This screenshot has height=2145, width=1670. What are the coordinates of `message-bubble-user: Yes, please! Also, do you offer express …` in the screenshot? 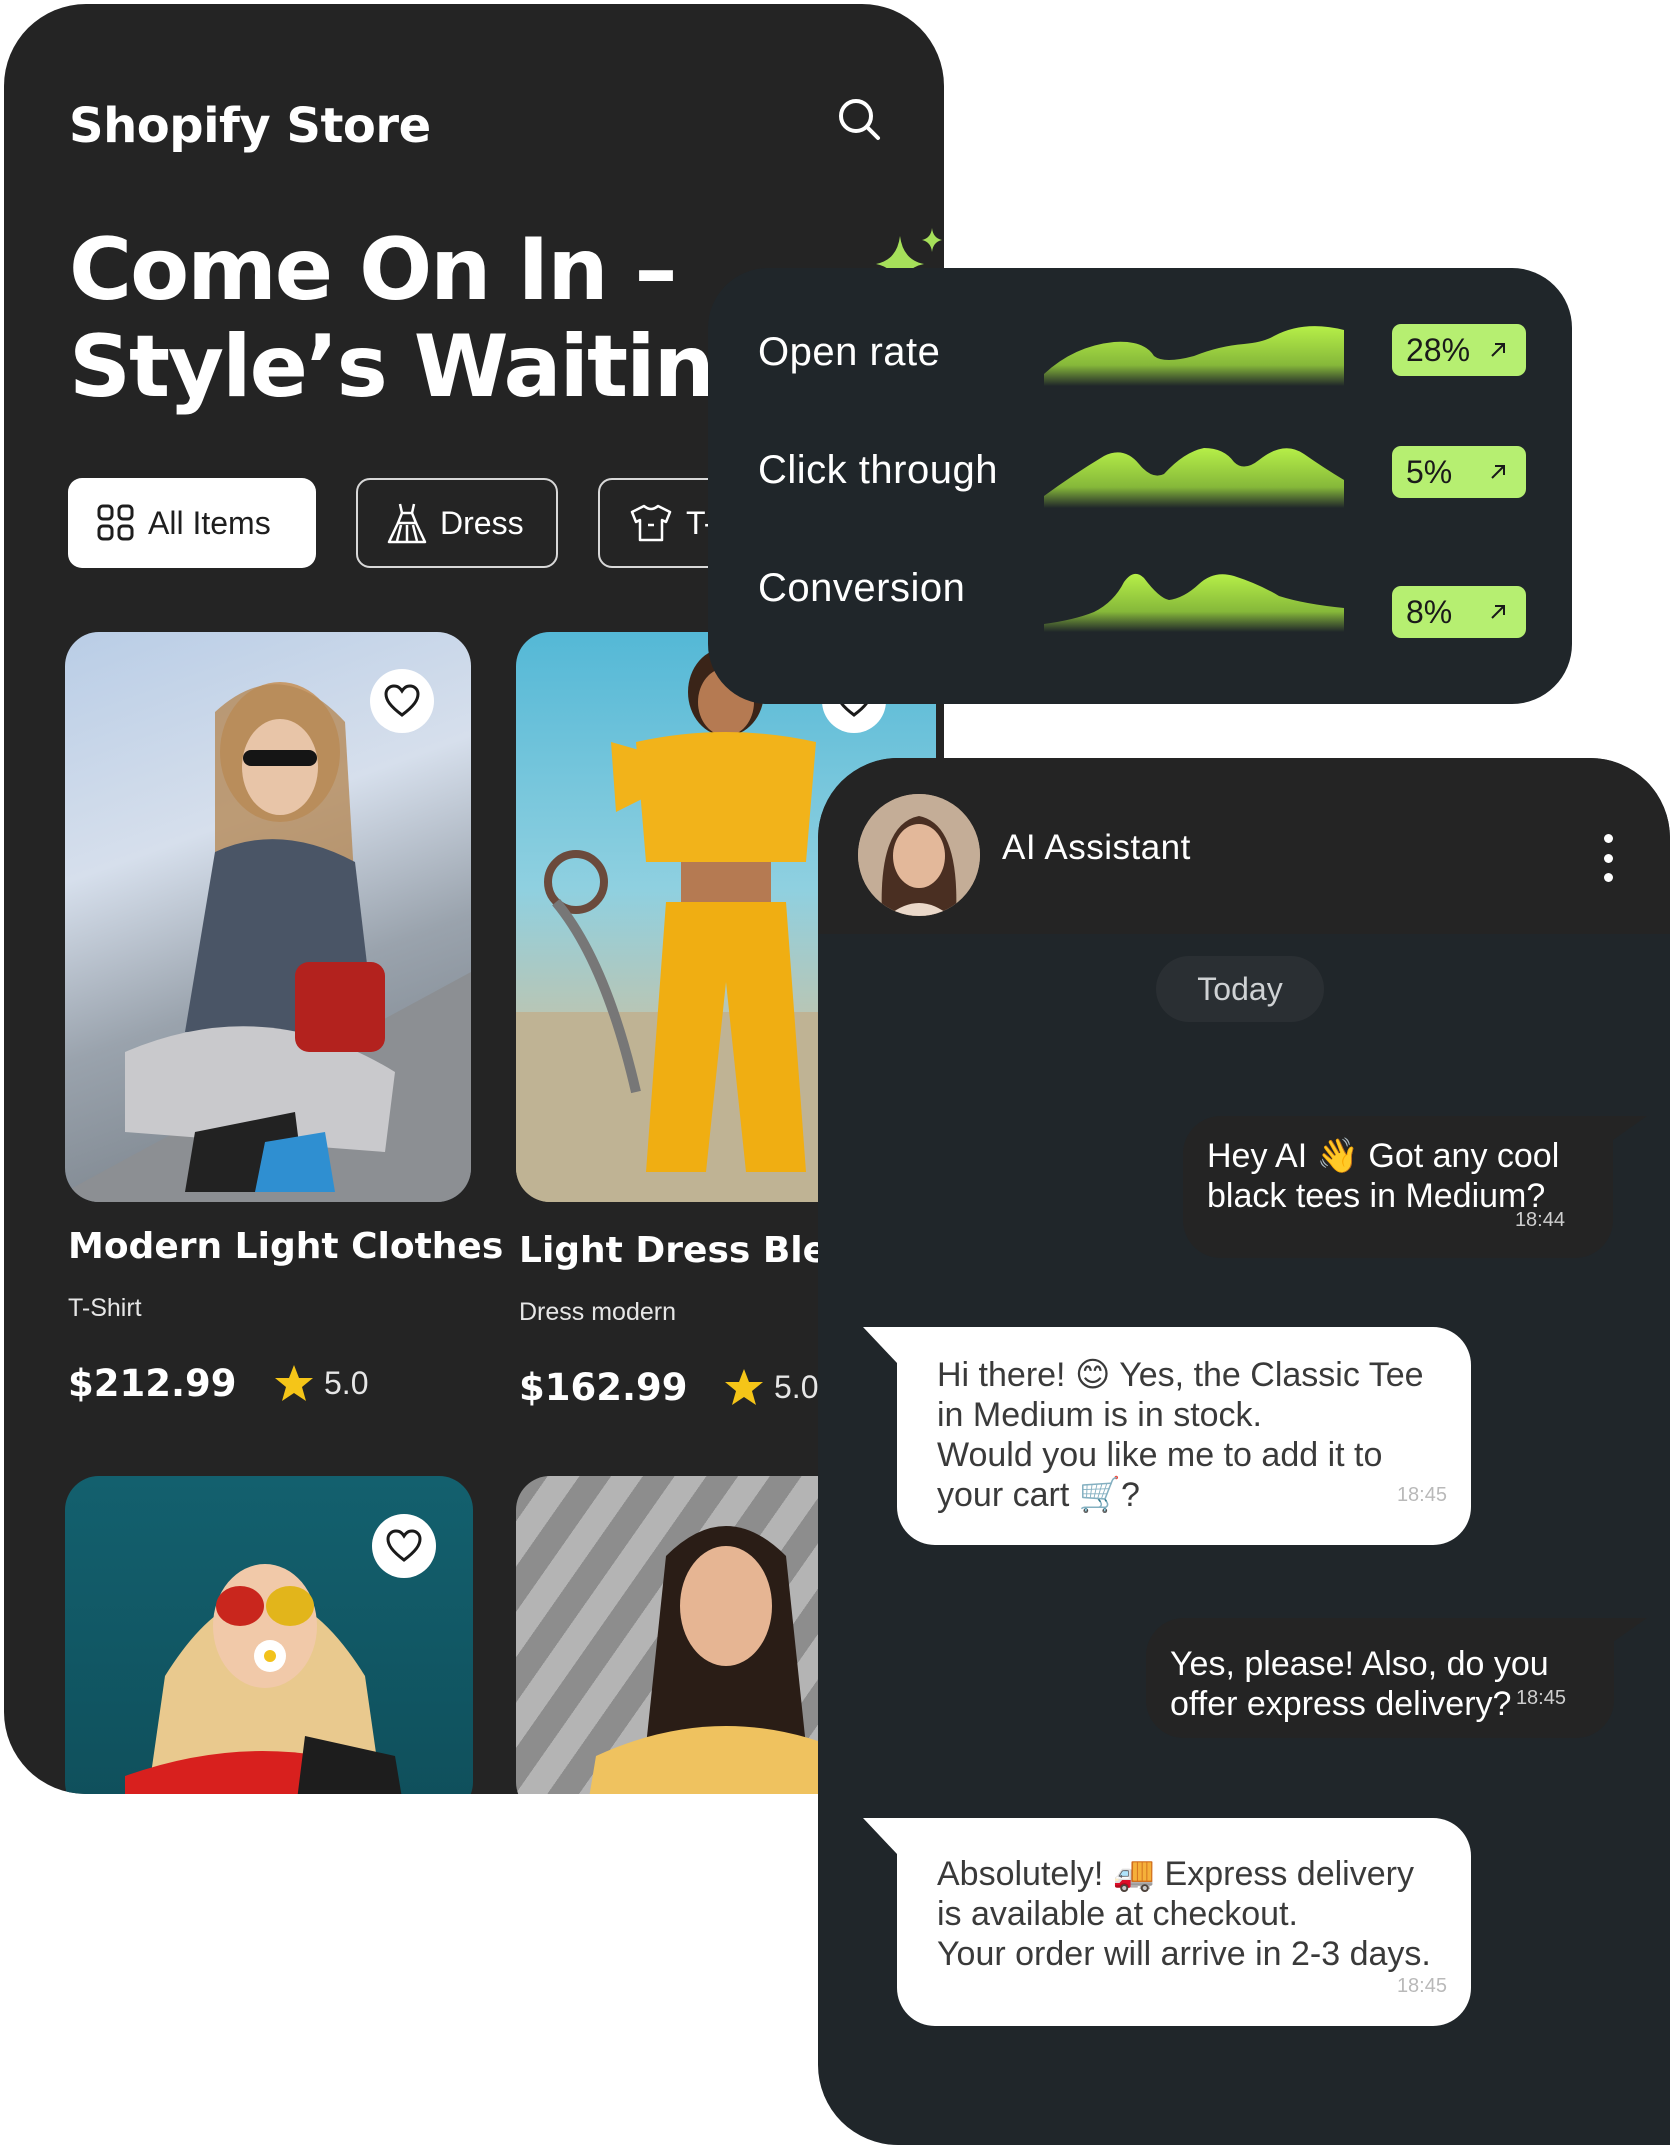 It's located at (1380, 1678).